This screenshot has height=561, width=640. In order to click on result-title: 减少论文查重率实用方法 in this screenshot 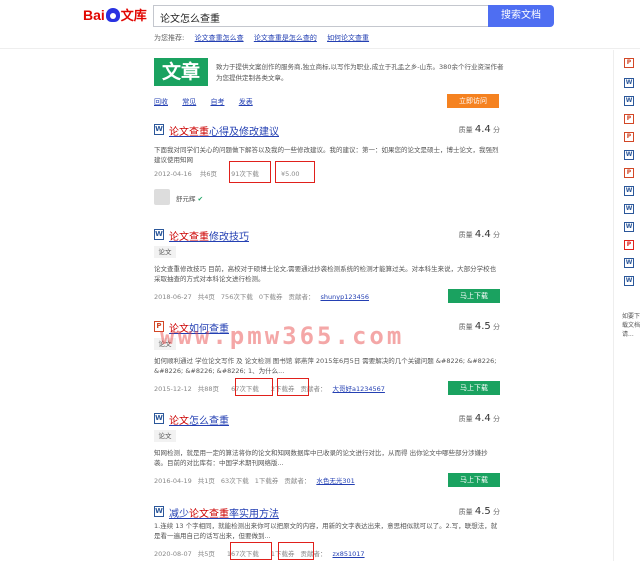, I will do `click(224, 512)`.